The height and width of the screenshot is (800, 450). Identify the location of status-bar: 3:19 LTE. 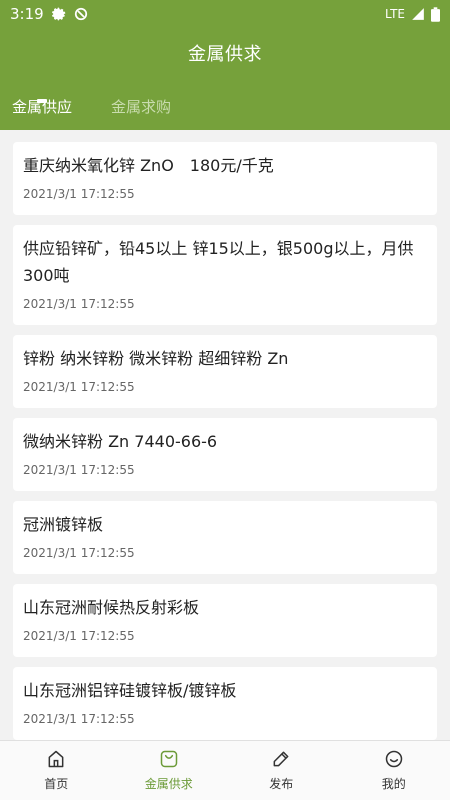
(225, 14).